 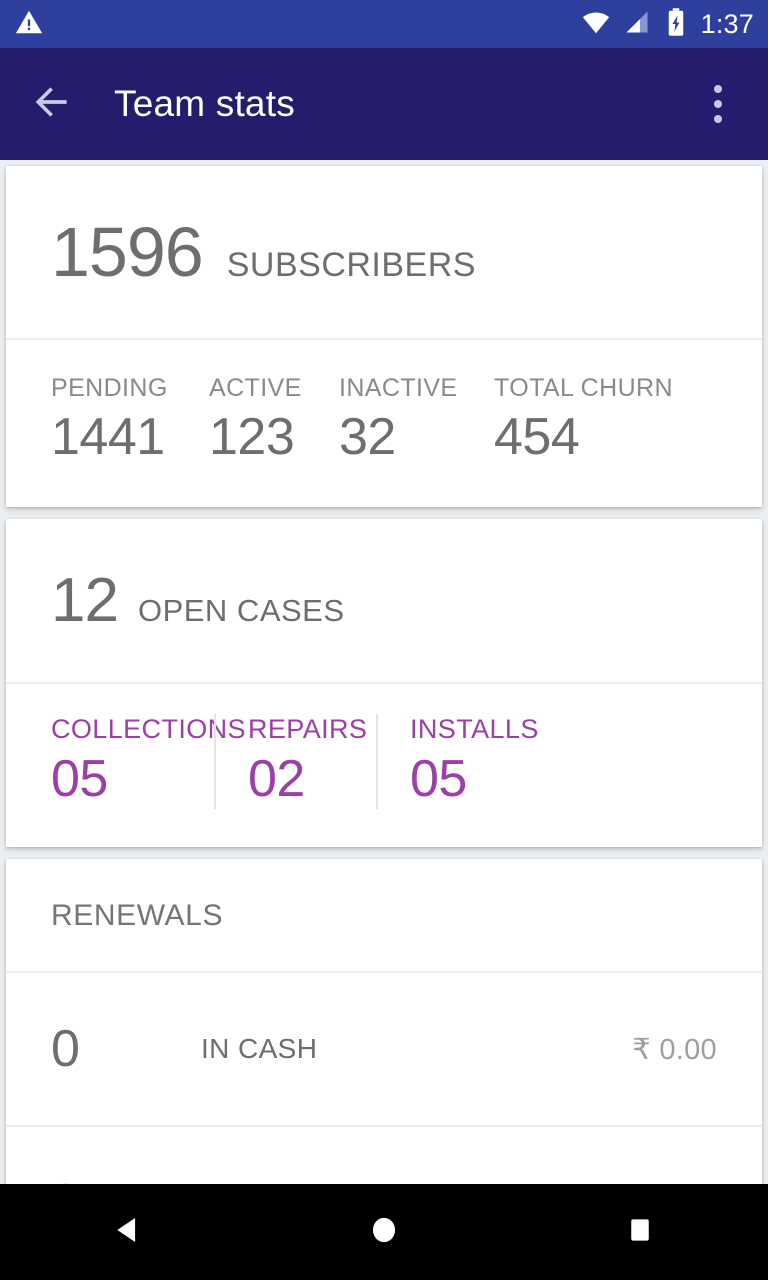 I want to click on back-arrow-icon, so click(x=52, y=104).